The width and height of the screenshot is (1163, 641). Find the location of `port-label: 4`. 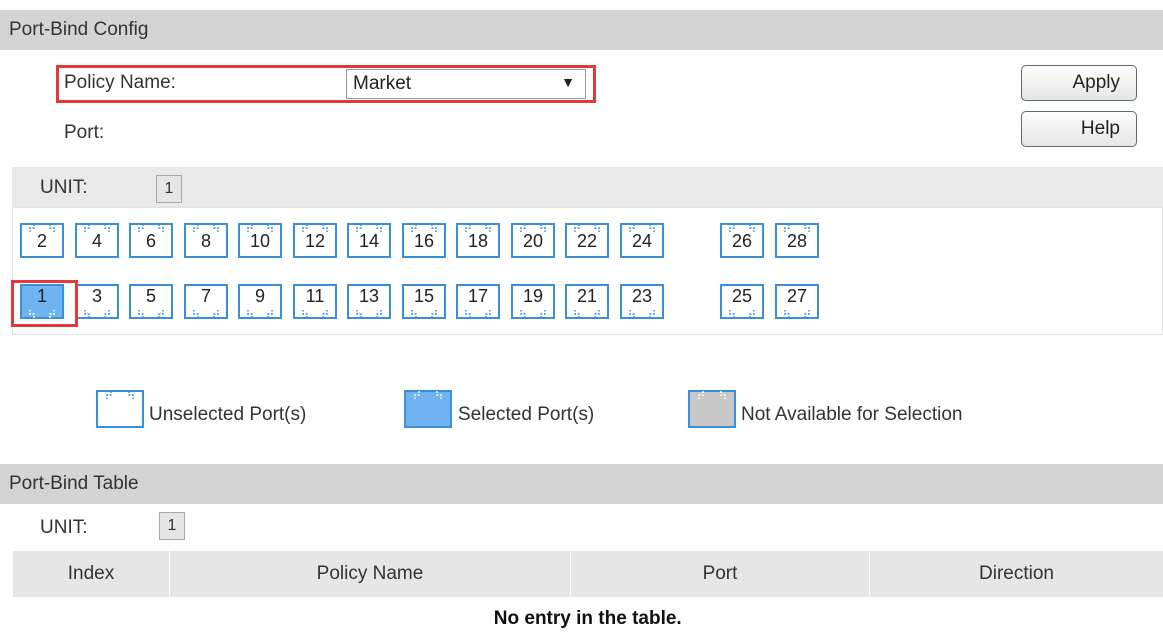

port-label: 4 is located at coordinates (97, 241).